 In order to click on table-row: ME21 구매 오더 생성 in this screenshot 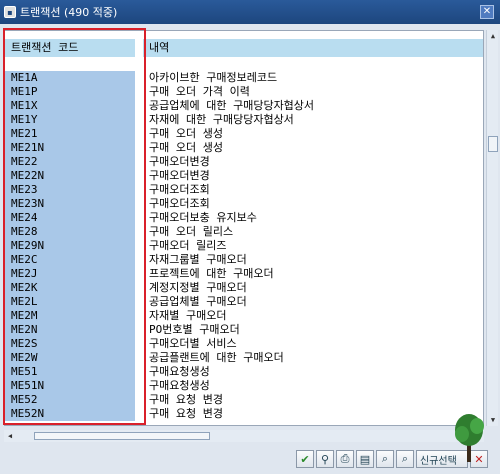, I will do `click(244, 134)`.